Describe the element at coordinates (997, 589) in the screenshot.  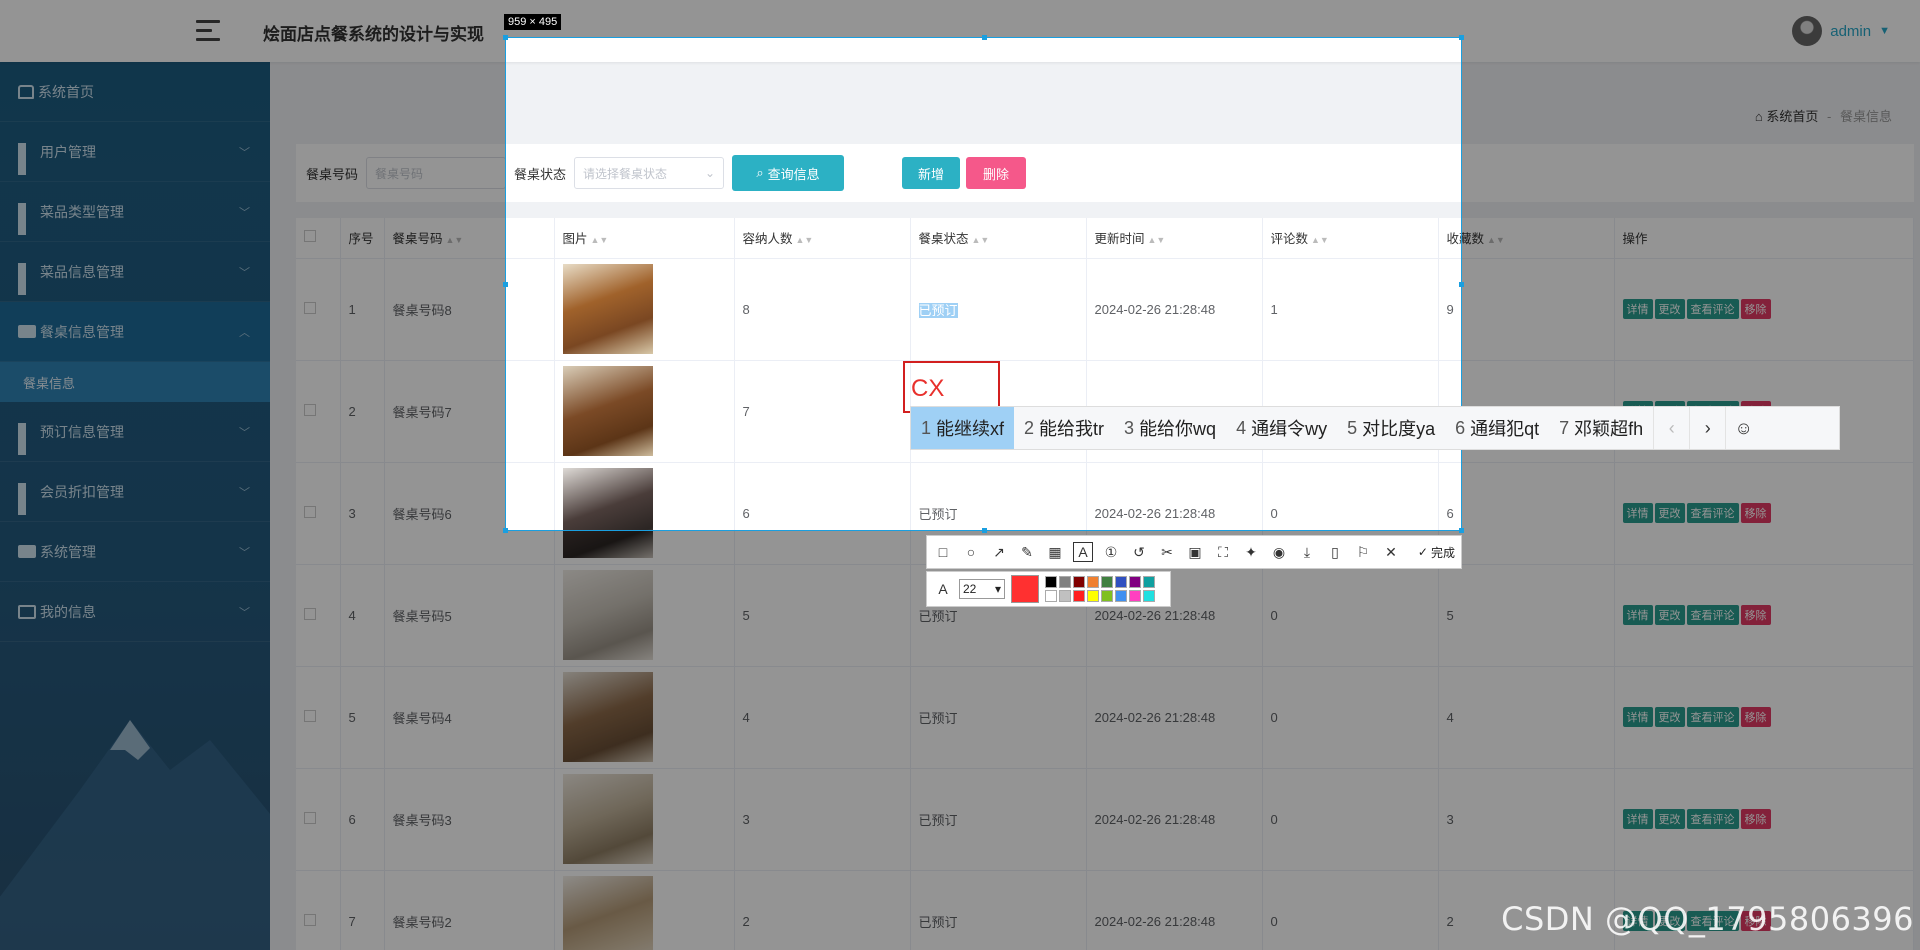
I see `chevron-down-icon: ▾` at that location.